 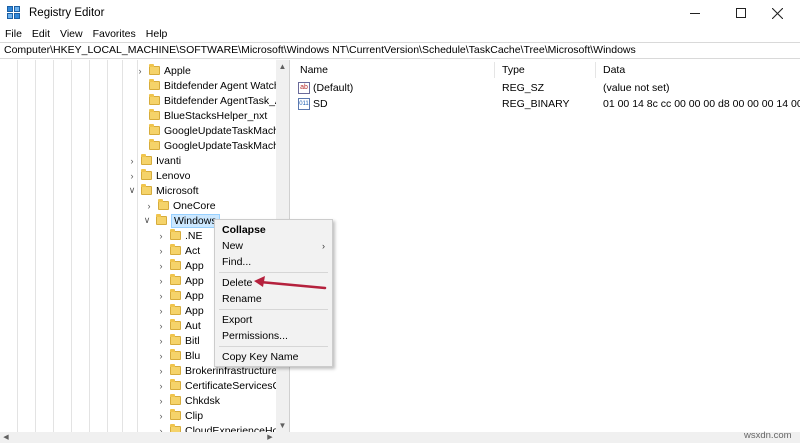 What do you see at coordinates (282, 66) in the screenshot?
I see `scroll-up-icon: ▲` at bounding box center [282, 66].